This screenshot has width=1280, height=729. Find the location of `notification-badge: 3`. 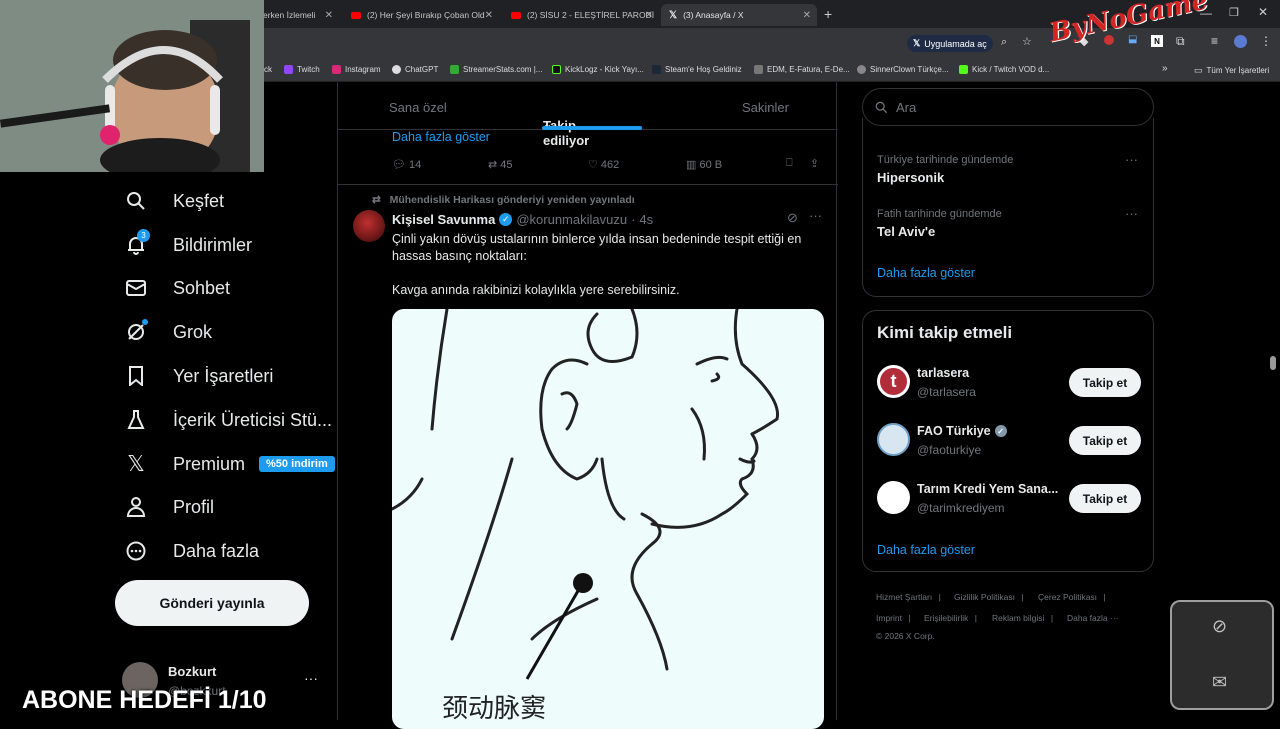

notification-badge: 3 is located at coordinates (143, 235).